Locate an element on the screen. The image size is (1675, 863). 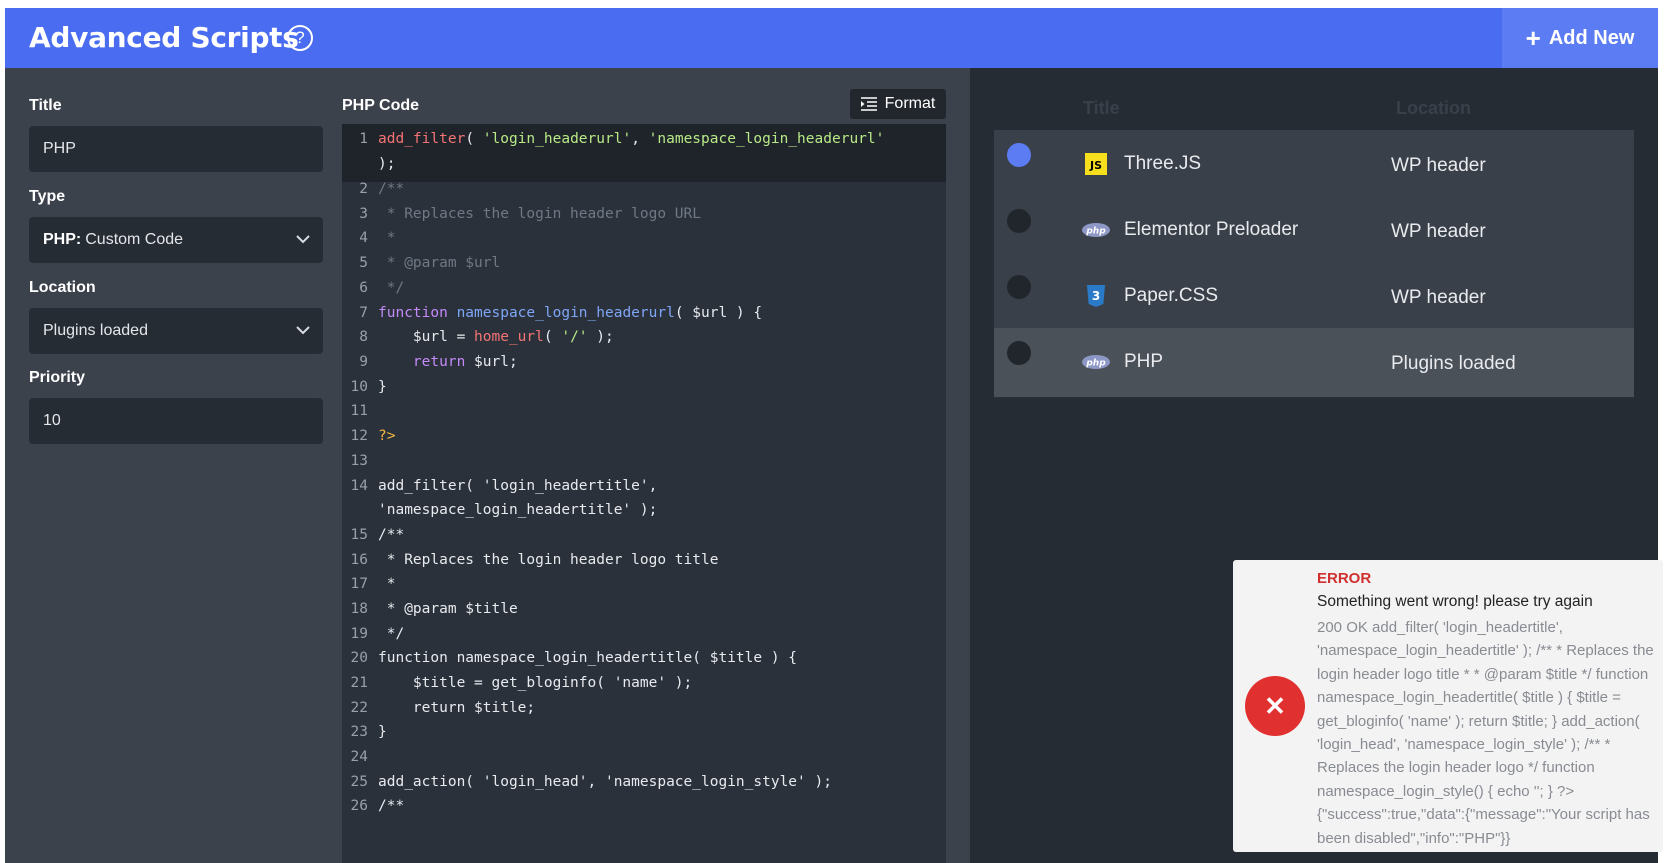
format-label: Format is located at coordinates (910, 103).